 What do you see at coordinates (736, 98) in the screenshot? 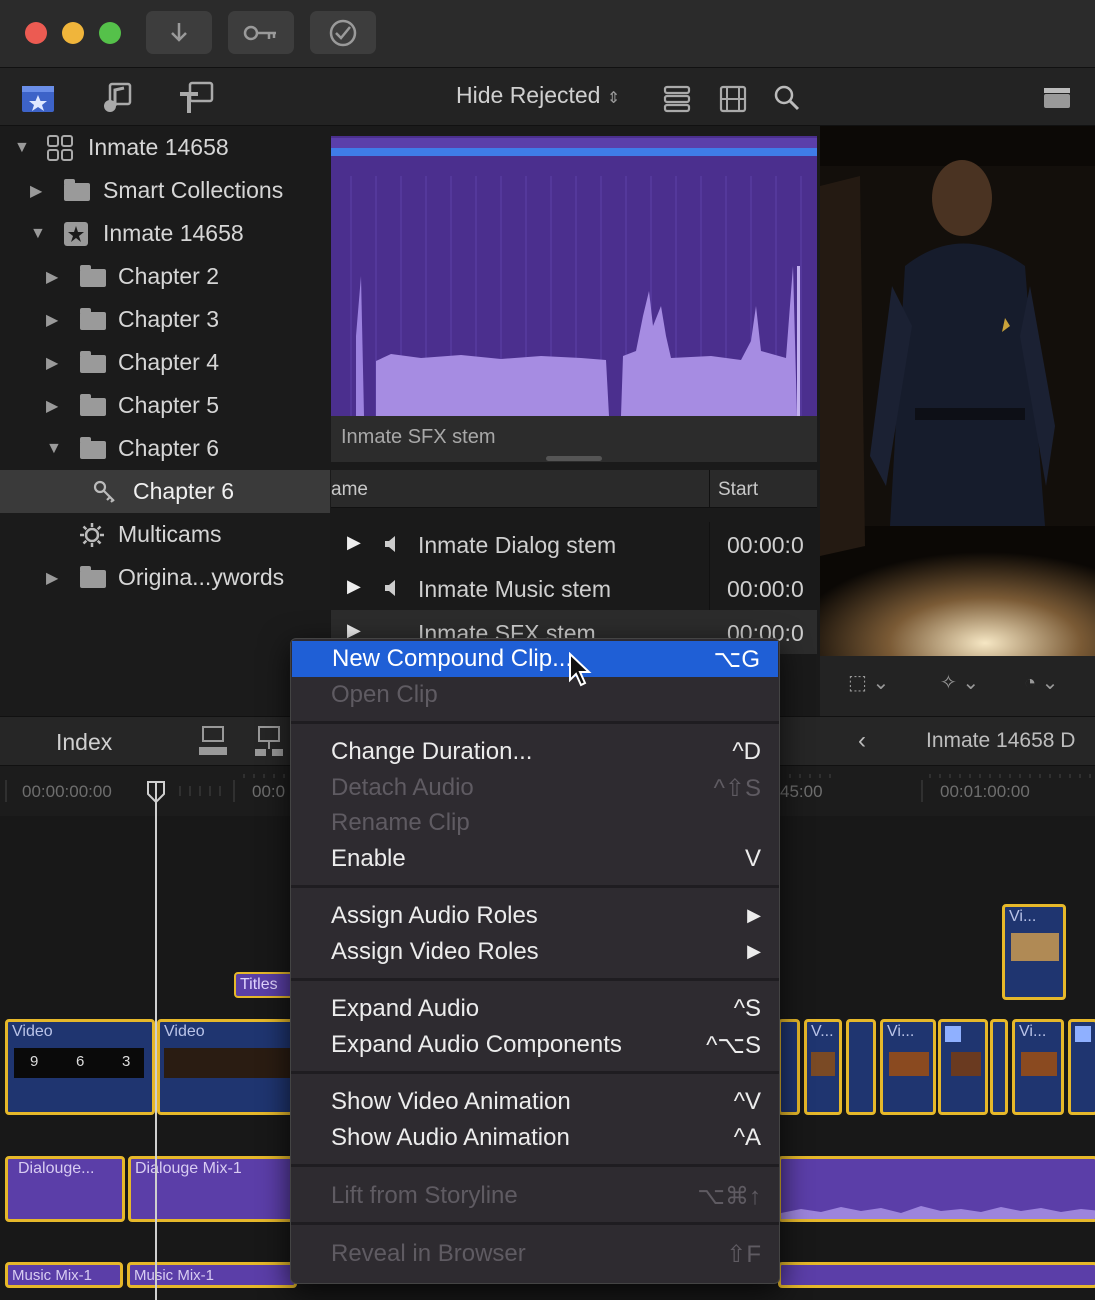
I see `list-view-button` at bounding box center [736, 98].